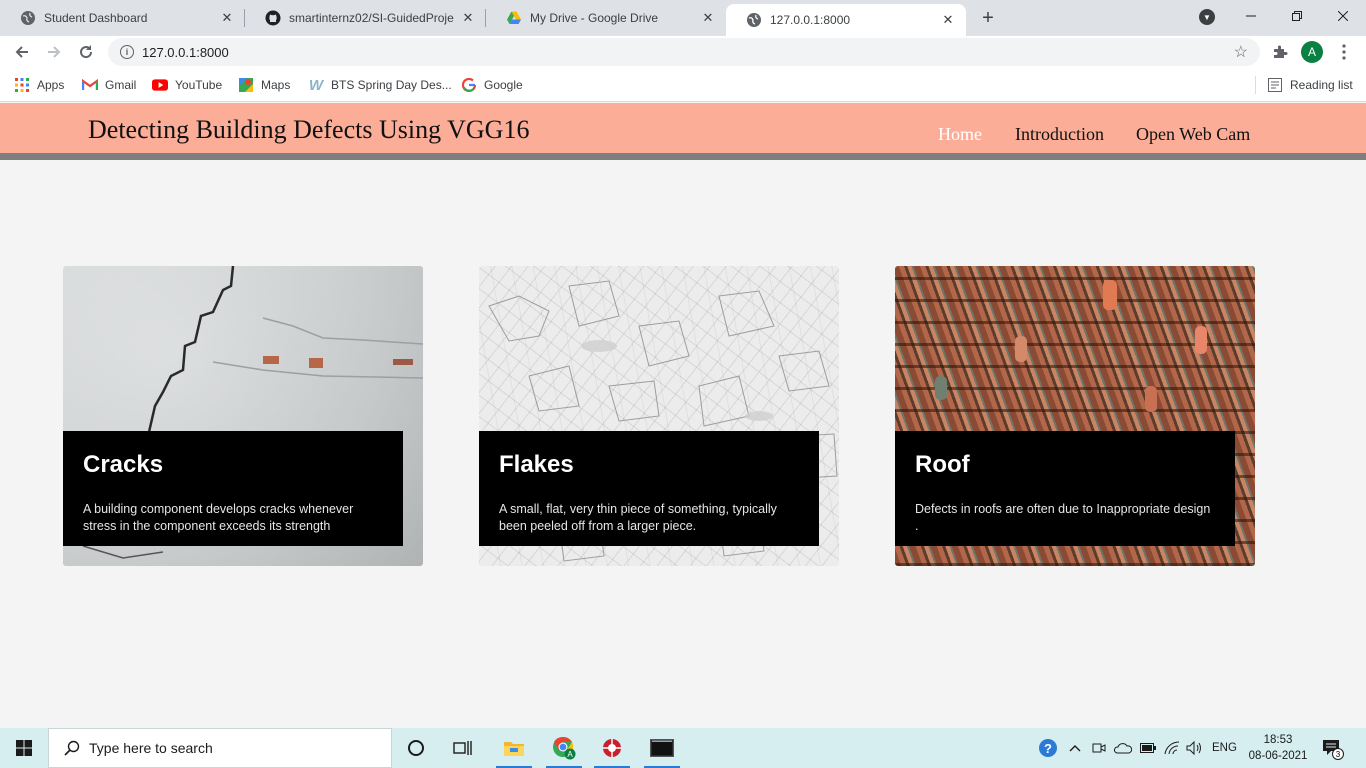 This screenshot has width=1366, height=768. Describe the element at coordinates (1255, 85) in the screenshot. I see `bookmarks-separator` at that location.